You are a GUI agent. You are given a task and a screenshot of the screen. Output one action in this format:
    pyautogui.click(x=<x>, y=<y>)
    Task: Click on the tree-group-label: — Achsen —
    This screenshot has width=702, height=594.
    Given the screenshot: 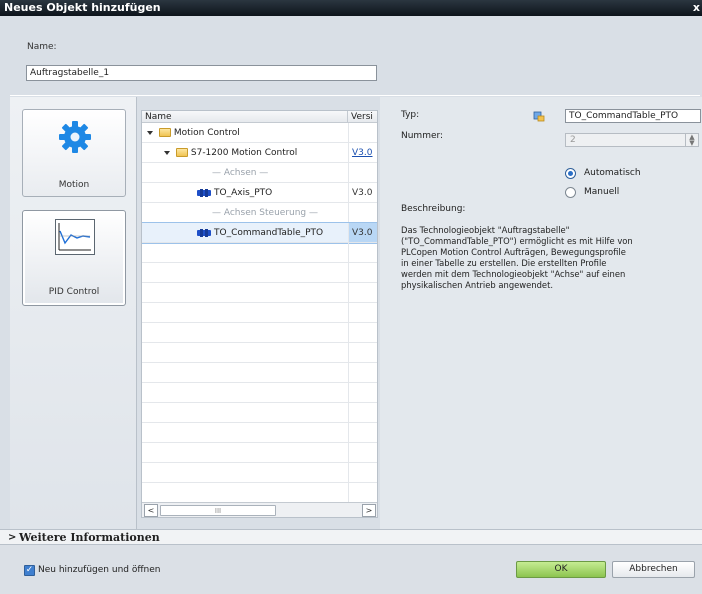 What is the action you would take?
    pyautogui.click(x=240, y=173)
    